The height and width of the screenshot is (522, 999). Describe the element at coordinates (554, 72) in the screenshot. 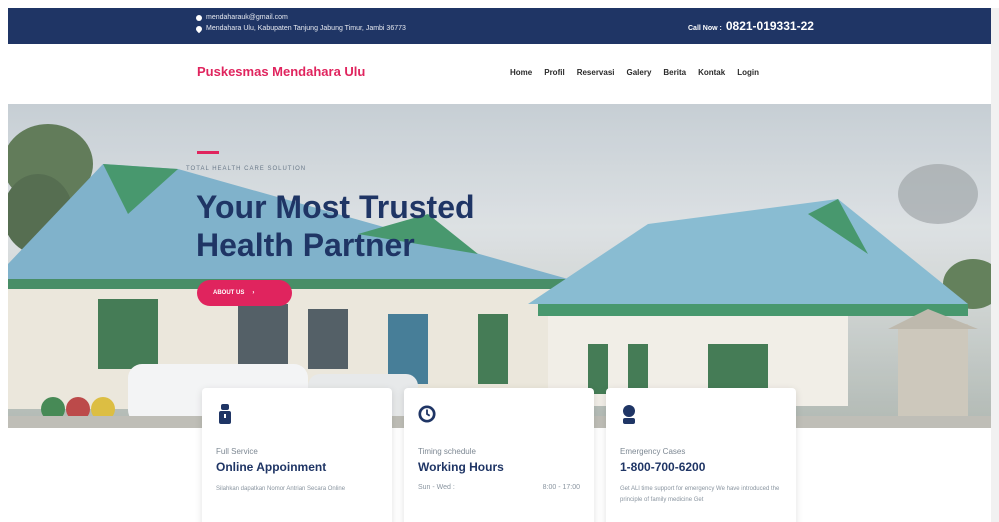

I see `nav-profil: Profil` at that location.